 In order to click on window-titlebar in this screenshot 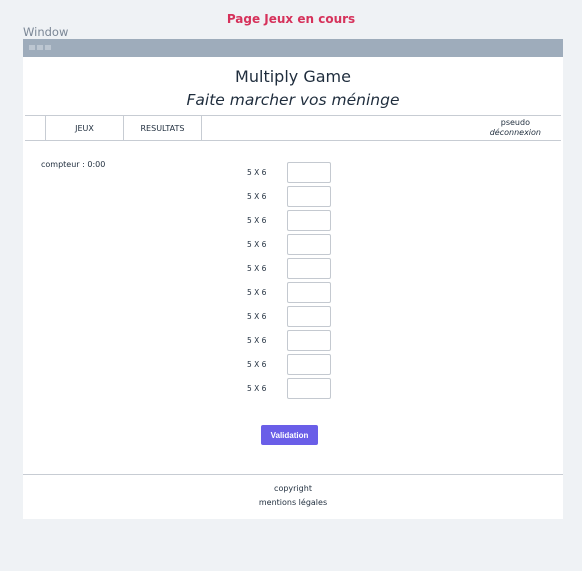, I will do `click(293, 48)`.